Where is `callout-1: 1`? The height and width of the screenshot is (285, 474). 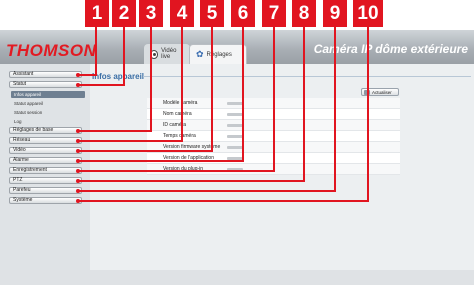
callout-1: 1 is located at coordinates (97, 13).